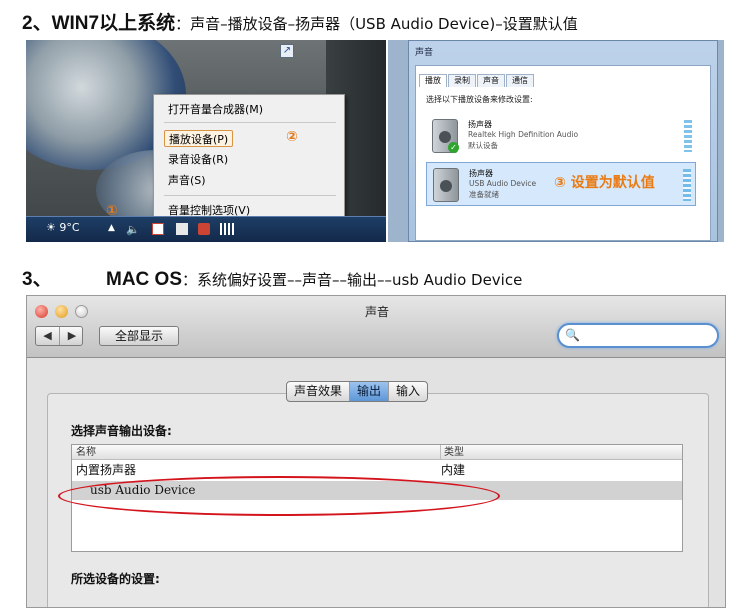 Image resolution: width=750 pixels, height=608 pixels. I want to click on flag-icon, so click(158, 229).